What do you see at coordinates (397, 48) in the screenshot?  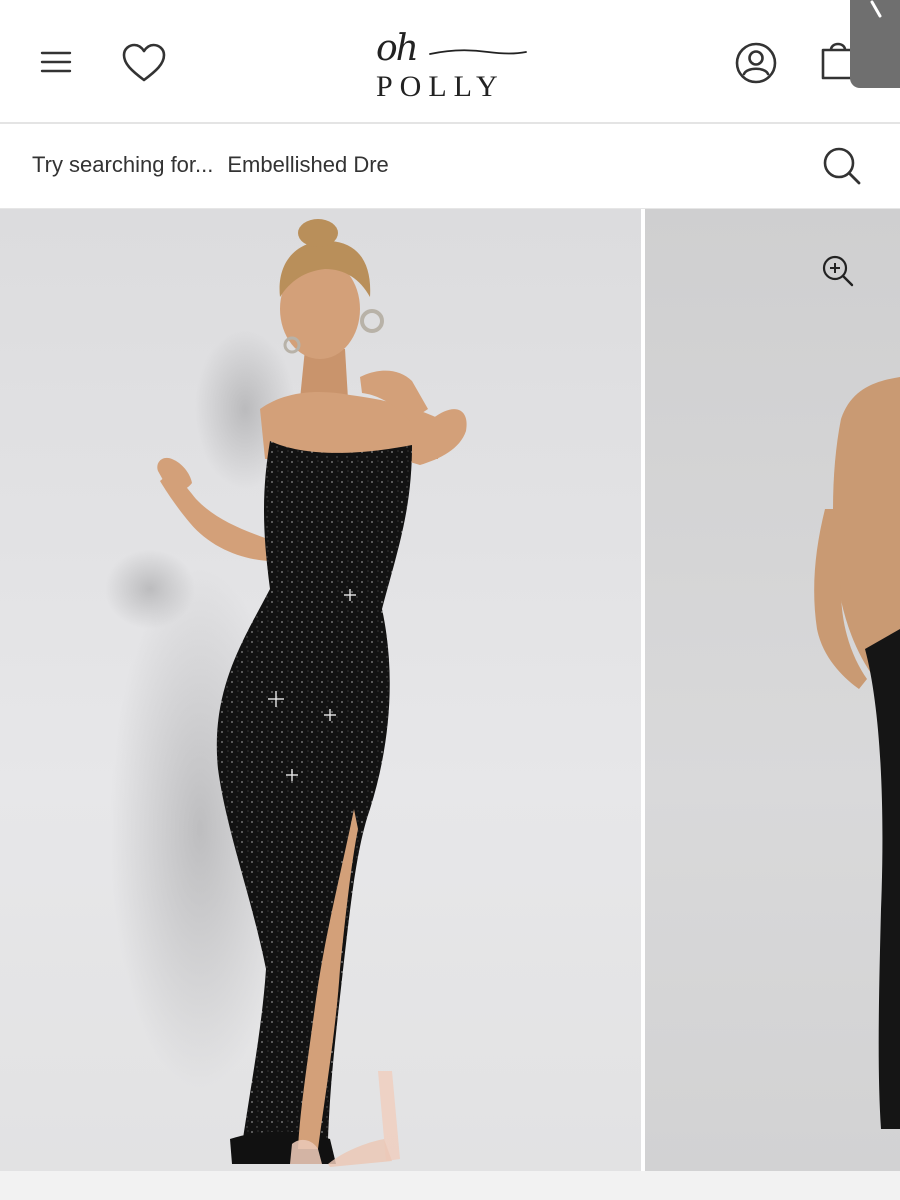 I see `logo-script: oh` at bounding box center [397, 48].